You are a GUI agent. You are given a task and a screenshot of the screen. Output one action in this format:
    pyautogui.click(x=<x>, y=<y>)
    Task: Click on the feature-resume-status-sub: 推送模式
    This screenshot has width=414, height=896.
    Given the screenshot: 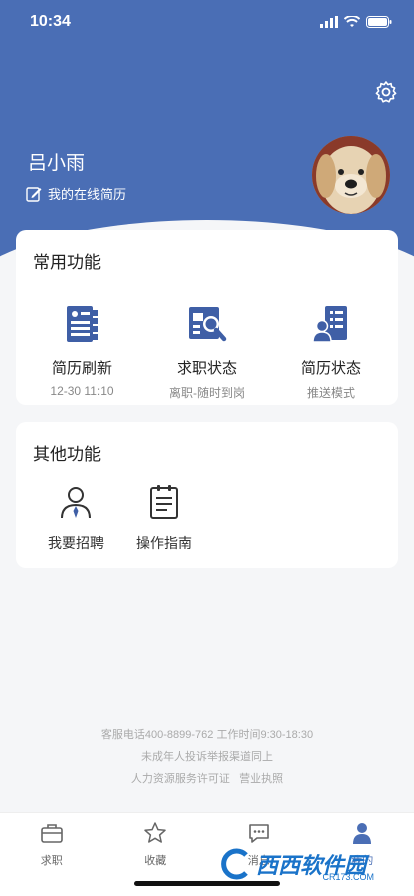 What is the action you would take?
    pyautogui.click(x=330, y=393)
    